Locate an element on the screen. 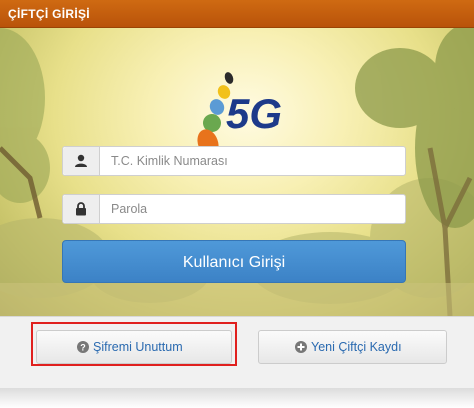 Image resolution: width=474 pixels, height=408 pixels. id-number-field is located at coordinates (236, 161).